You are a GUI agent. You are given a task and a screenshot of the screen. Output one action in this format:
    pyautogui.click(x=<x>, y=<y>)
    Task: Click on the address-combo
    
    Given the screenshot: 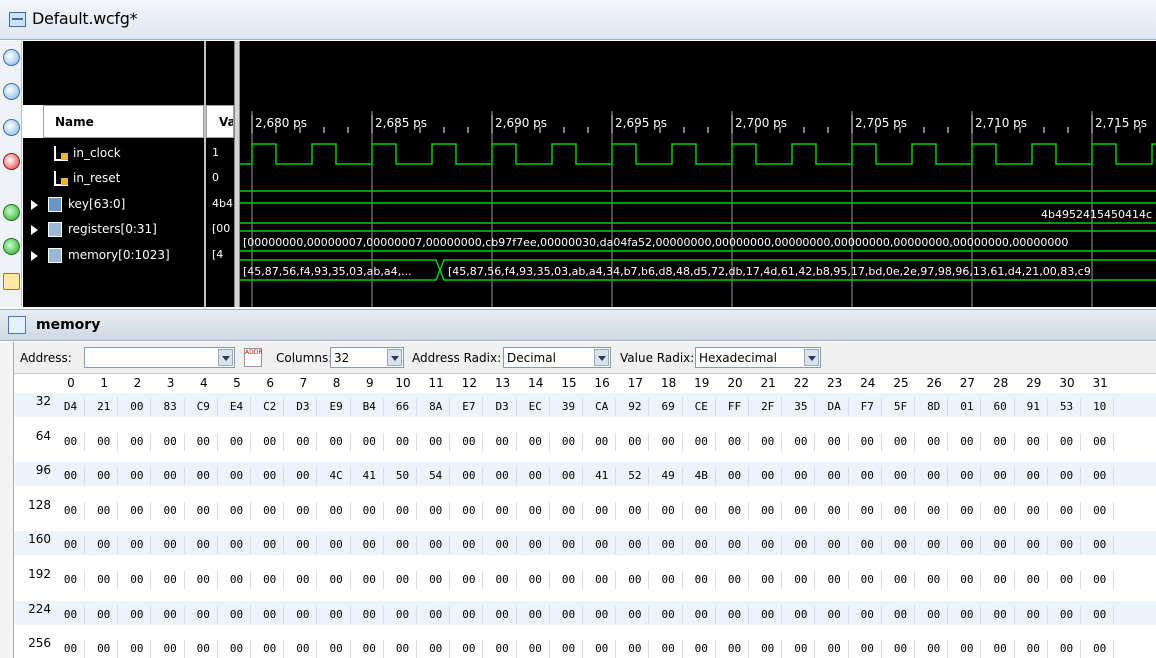 What is the action you would take?
    pyautogui.click(x=159, y=357)
    